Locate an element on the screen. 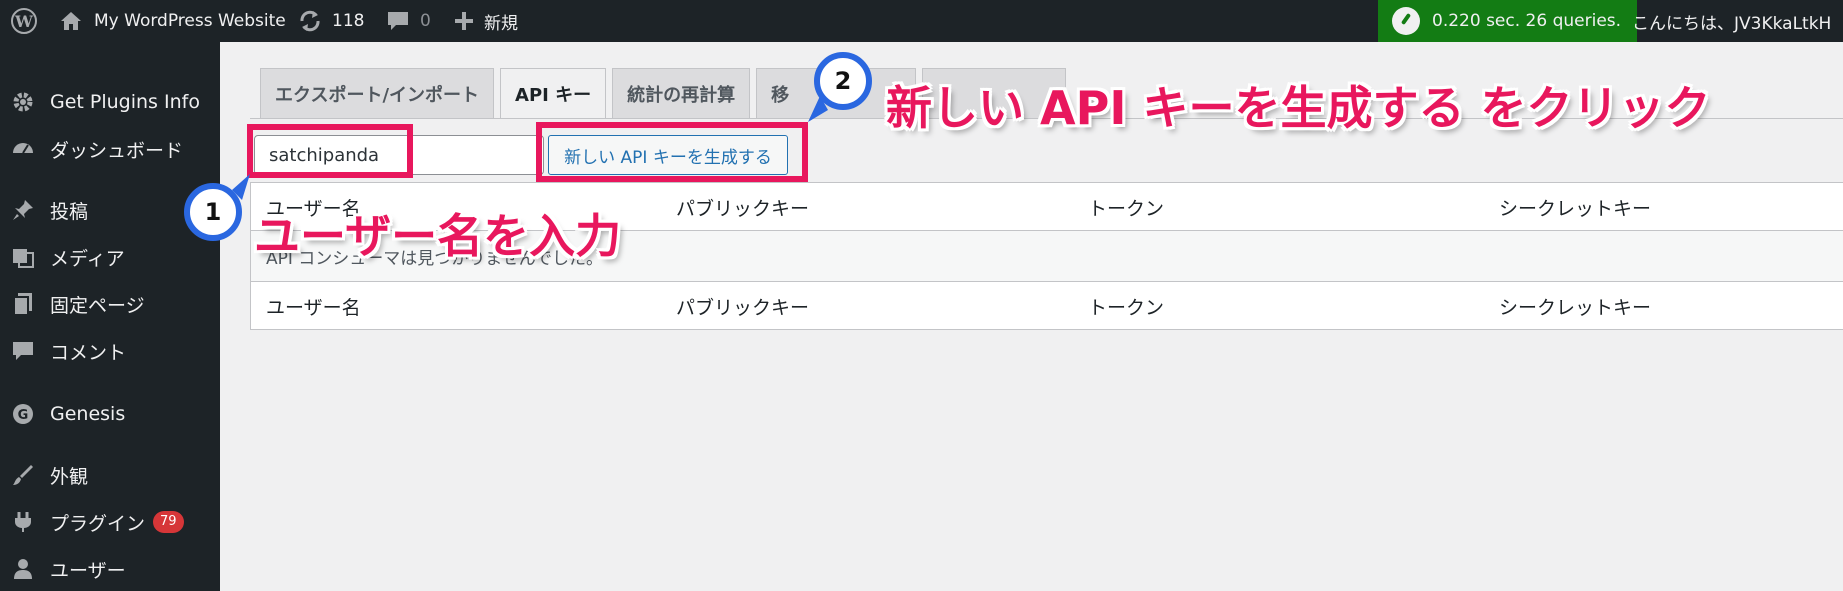 The image size is (1843, 591). callout-1-badge: 1 is located at coordinates (213, 212).